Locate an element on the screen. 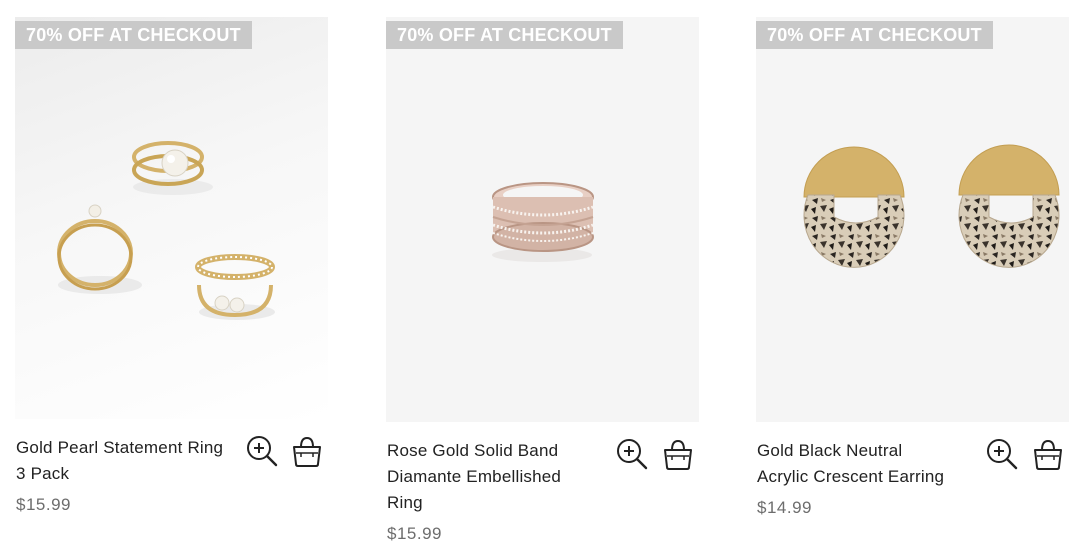 Image resolution: width=1080 pixels, height=556 pixels. product-title: Gold Pearl Statement Ring 3 Pack is located at coordinates (123, 461).